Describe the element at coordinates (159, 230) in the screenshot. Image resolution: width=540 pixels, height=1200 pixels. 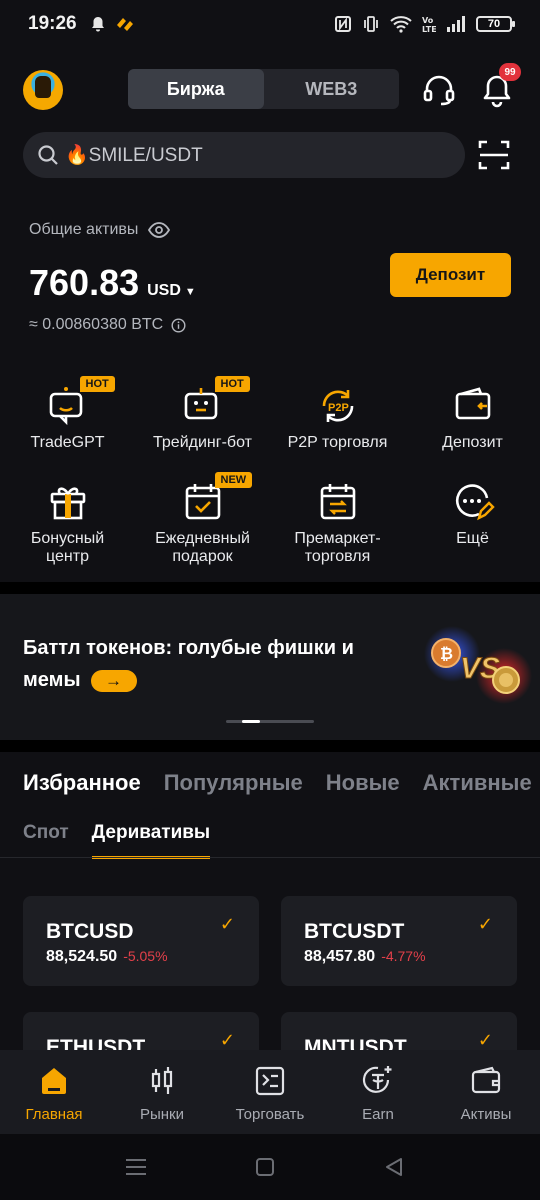
I see `eye-icon` at that location.